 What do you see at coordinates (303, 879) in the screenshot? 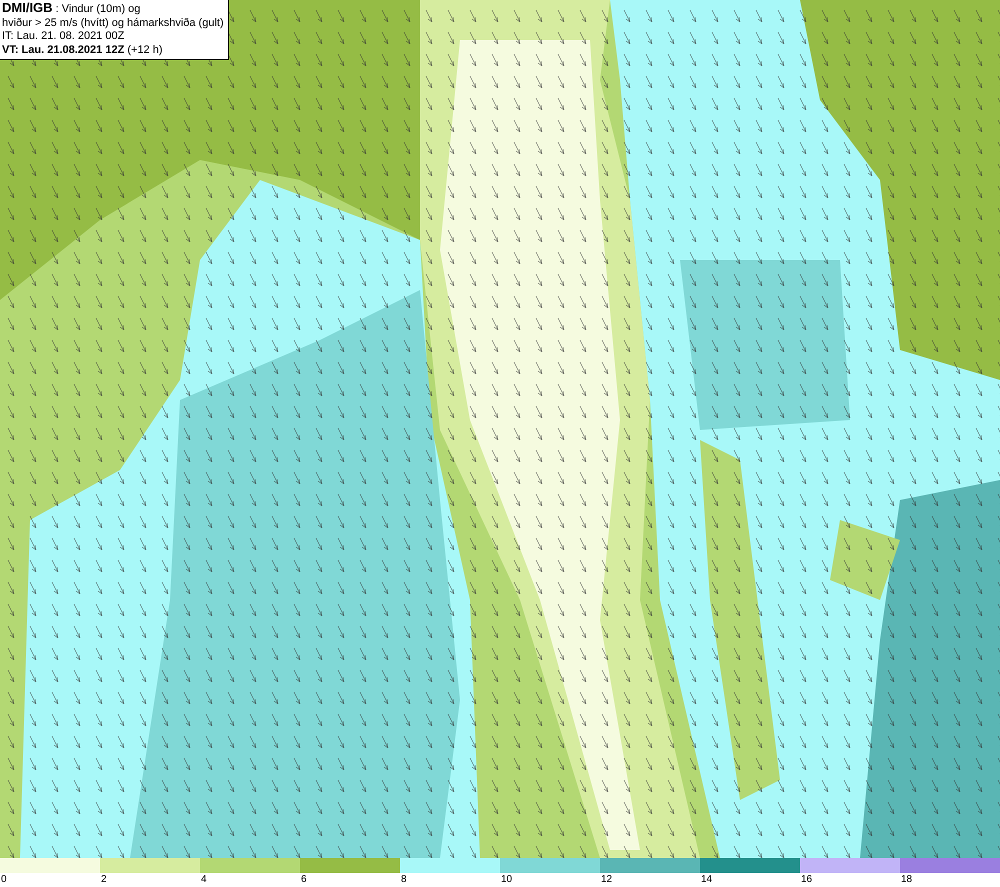
I see `legend-label: 6` at bounding box center [303, 879].